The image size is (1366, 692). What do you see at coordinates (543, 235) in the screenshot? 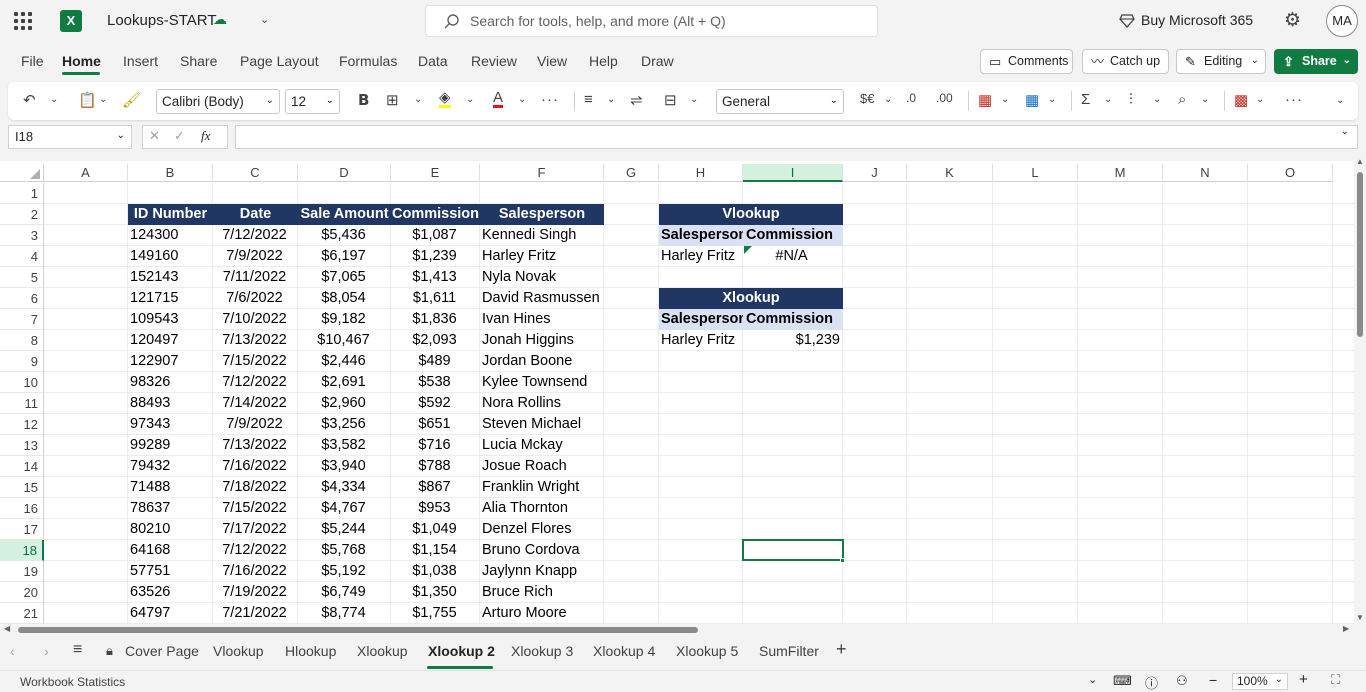
I see `table-cell: Kennedi Singh` at bounding box center [543, 235].